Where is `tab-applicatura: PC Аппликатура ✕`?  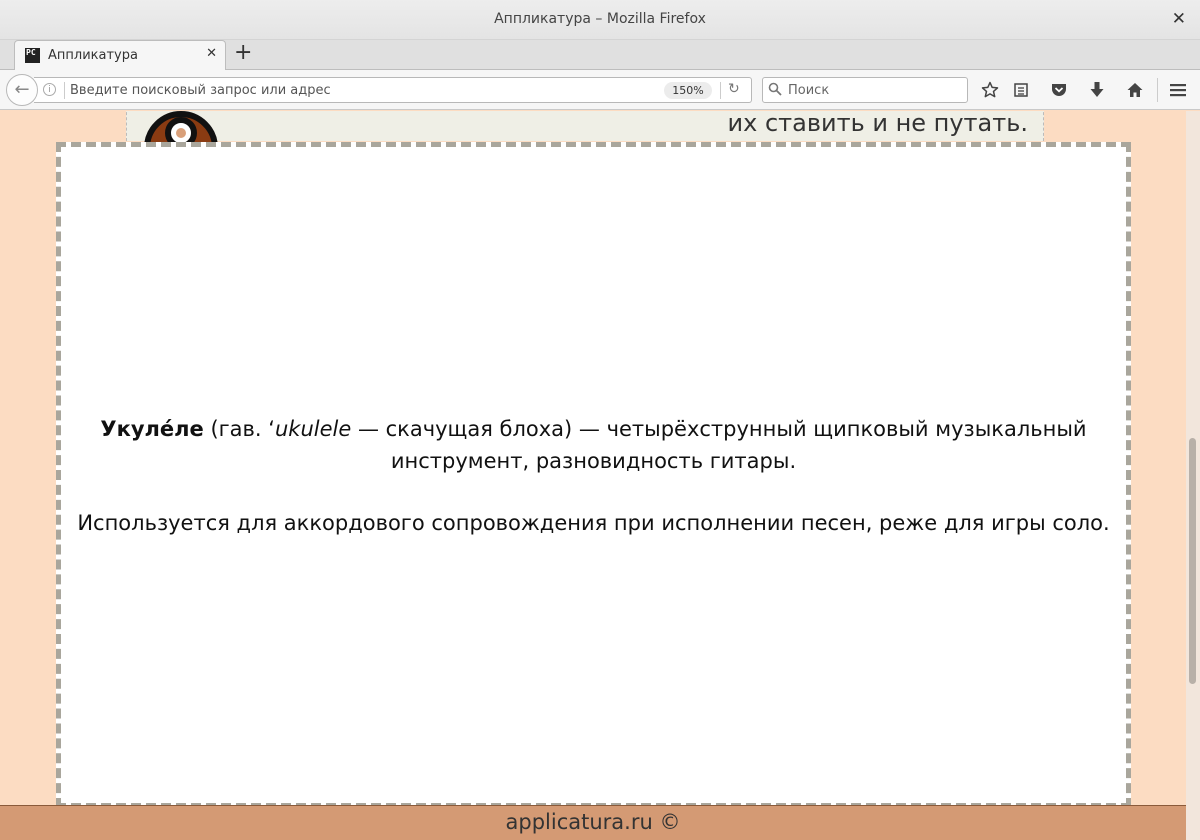
tab-applicatura: PC Аппликатура ✕ is located at coordinates (120, 55).